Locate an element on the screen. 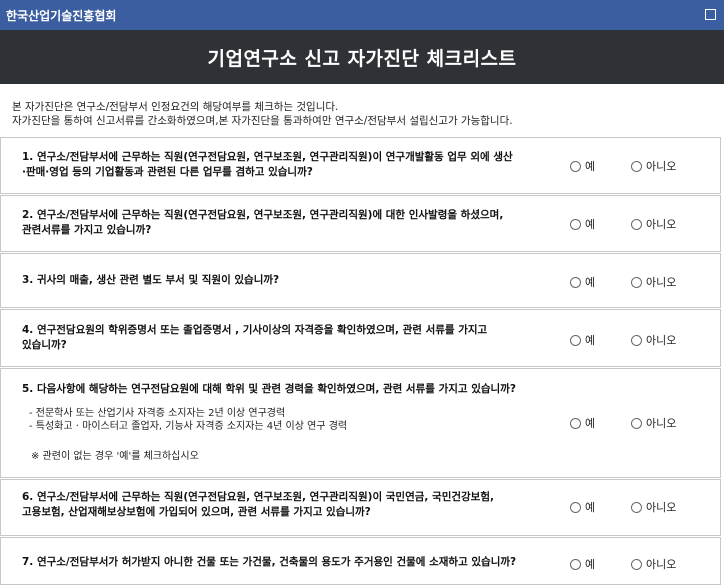 The width and height of the screenshot is (724, 585). maximize-icon is located at coordinates (710, 14).